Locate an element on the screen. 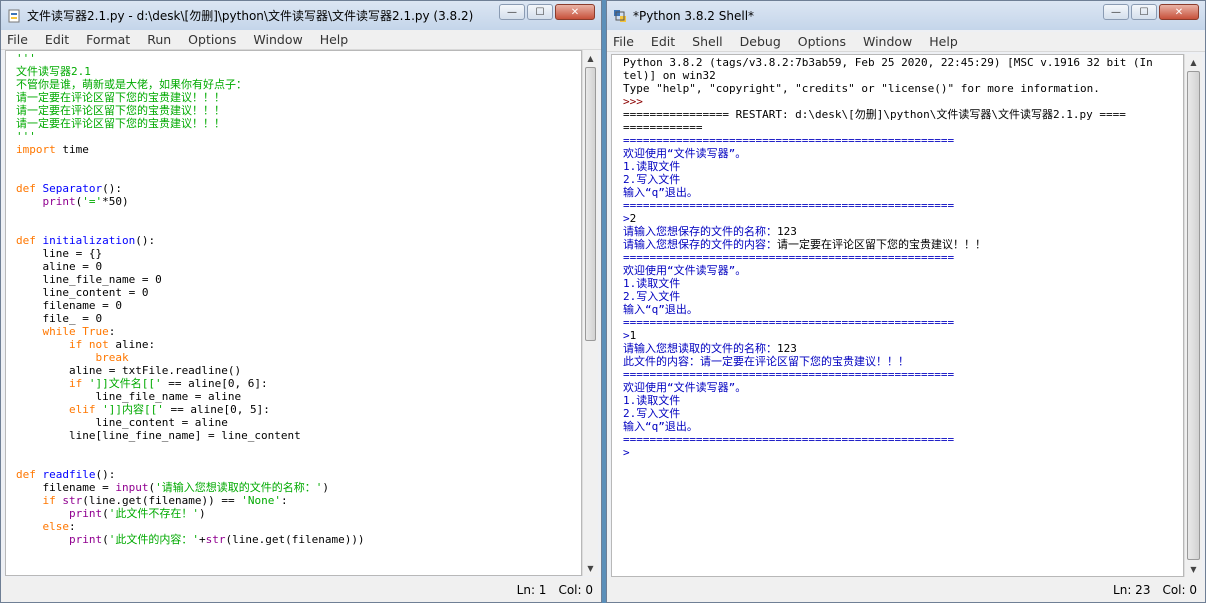  menu-format: Format is located at coordinates (108, 39).